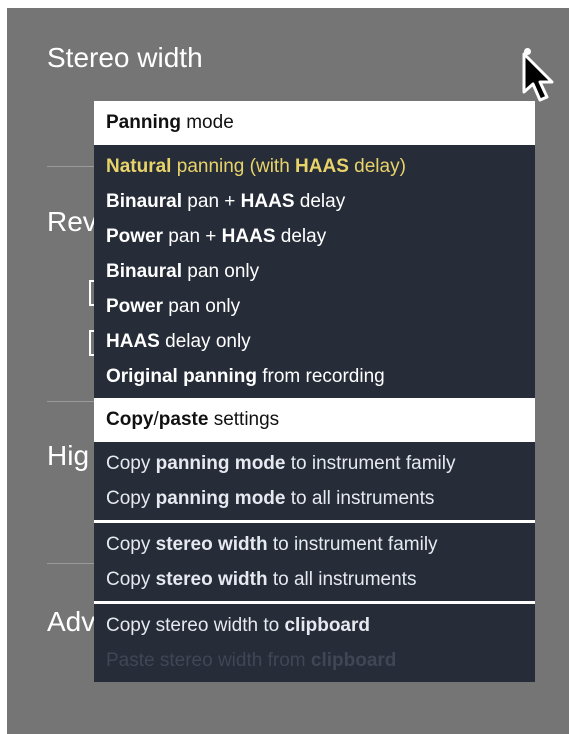  I want to click on menu-item-power-only: Power pan only, so click(314, 306).